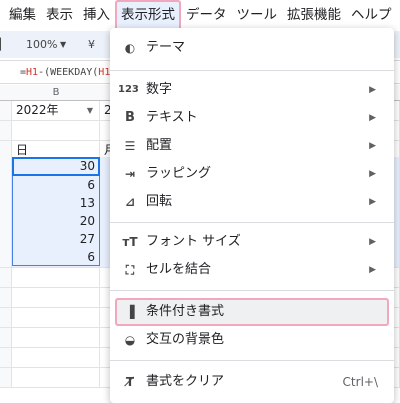 The image size is (400, 403). Describe the element at coordinates (252, 242) in the screenshot. I see `menu-item-font-size: тT フォント サイズ ▶` at that location.